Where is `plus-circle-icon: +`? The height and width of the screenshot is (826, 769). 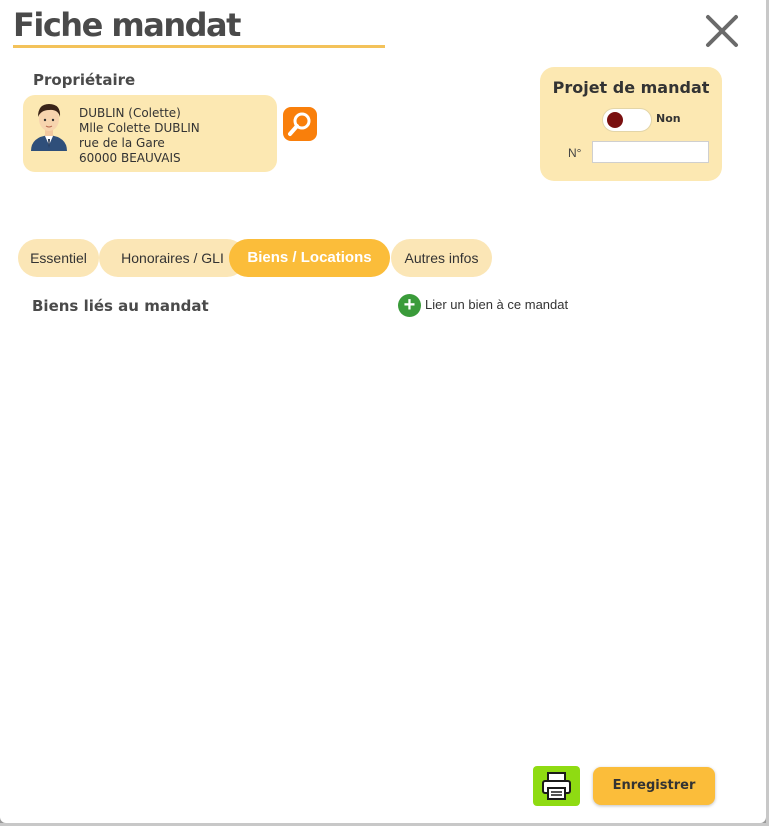 plus-circle-icon: + is located at coordinates (409, 305).